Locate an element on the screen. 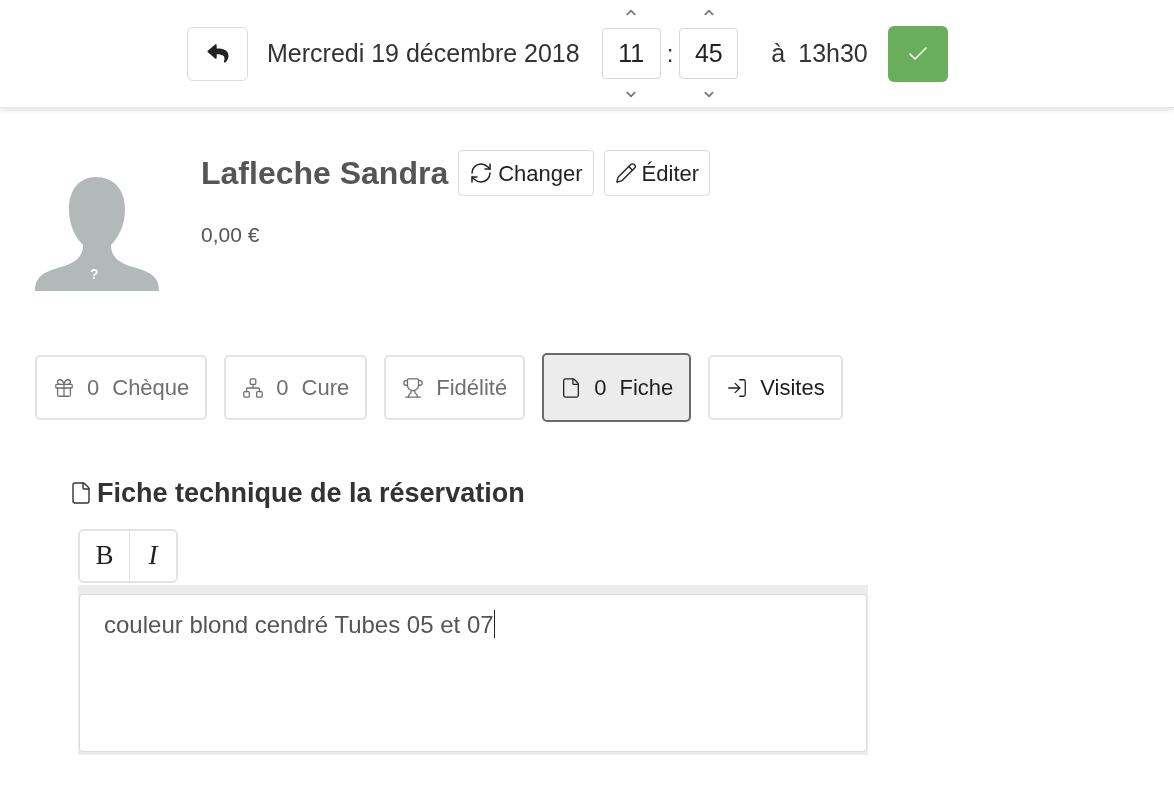 The height and width of the screenshot is (800, 1174). minute-input: 45 is located at coordinates (709, 53).